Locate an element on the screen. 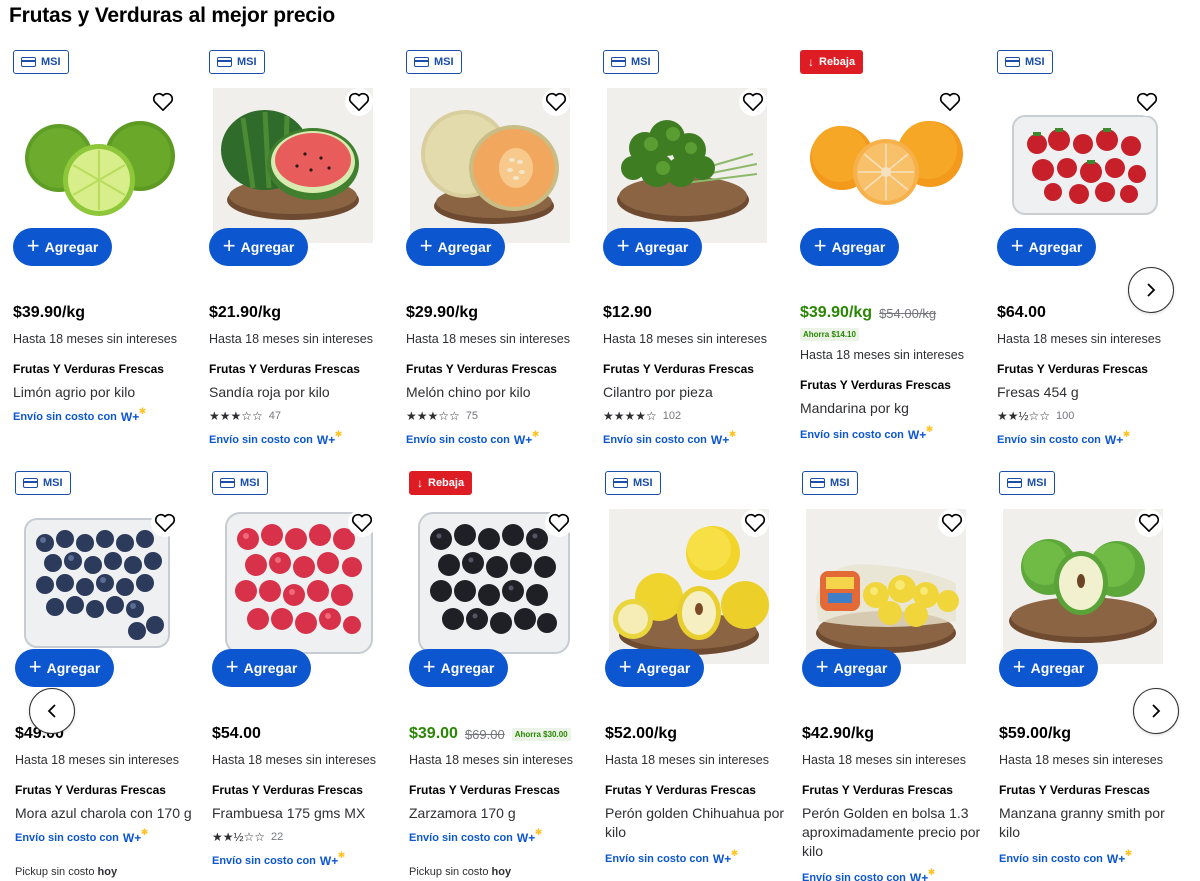  price-line: $64.00 is located at coordinates (1021, 313).